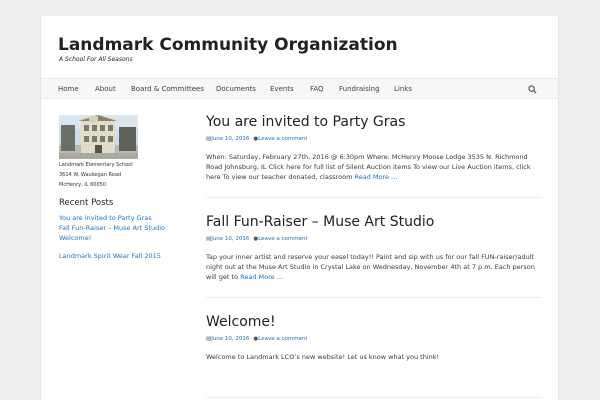  I want to click on recent-posts-heading: Recent Posts, so click(86, 203).